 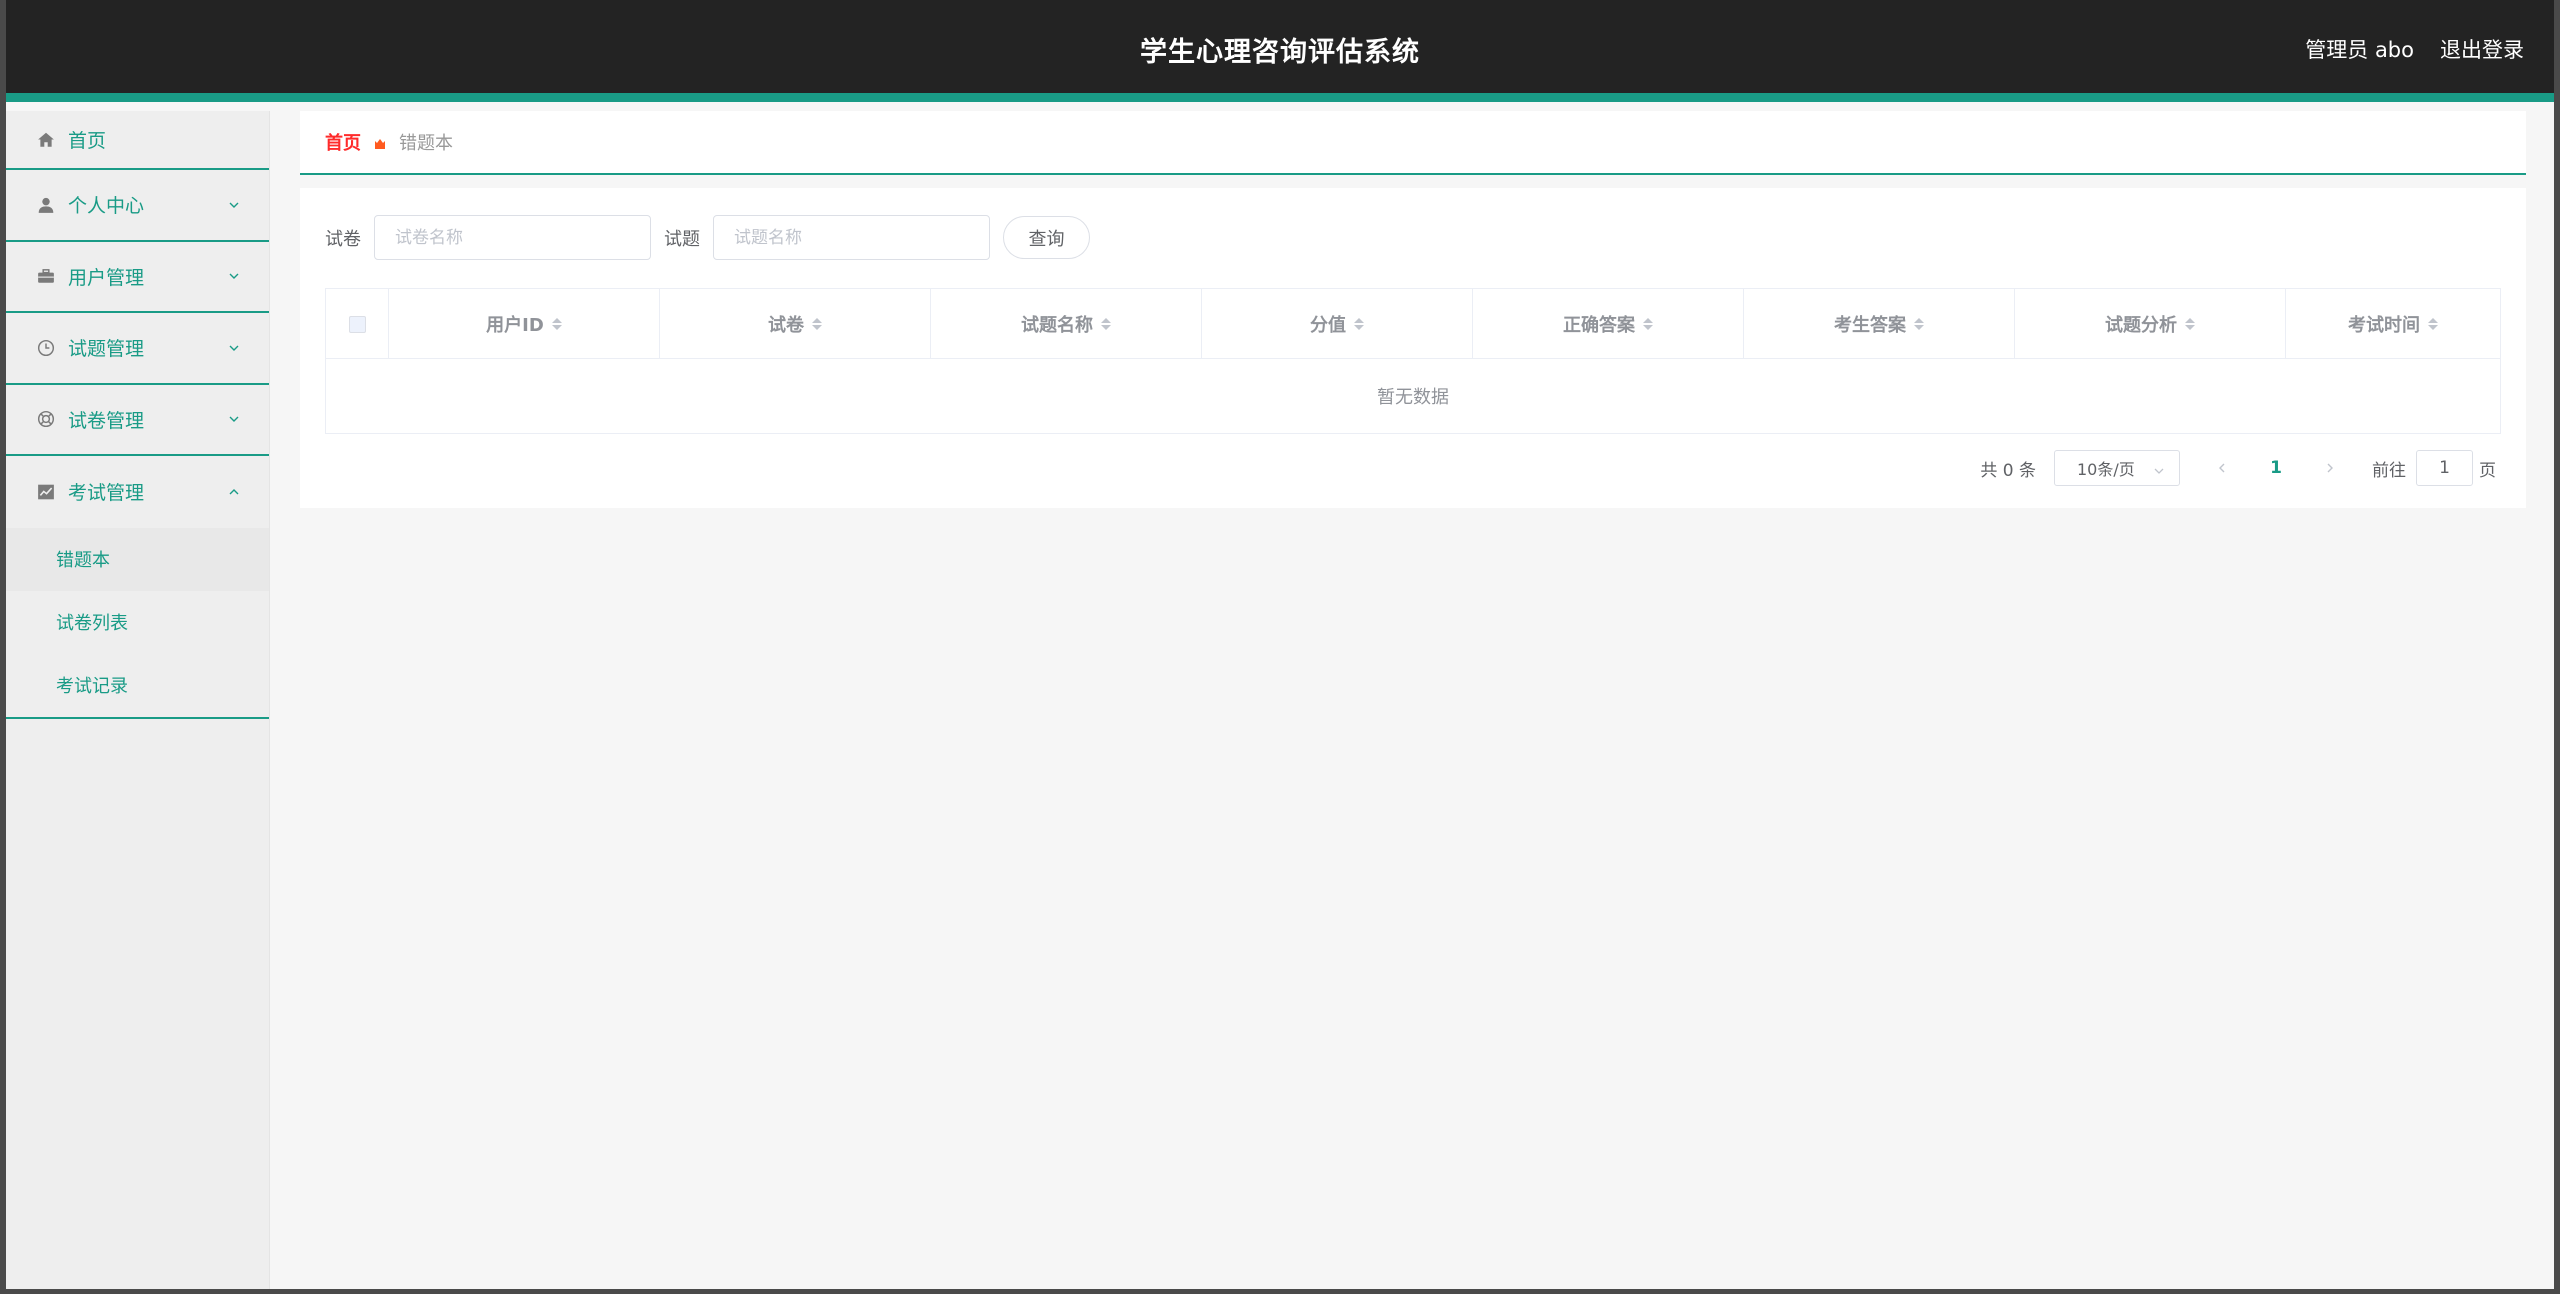 I want to click on column-header-user-id: 用户ID, so click(x=524, y=324).